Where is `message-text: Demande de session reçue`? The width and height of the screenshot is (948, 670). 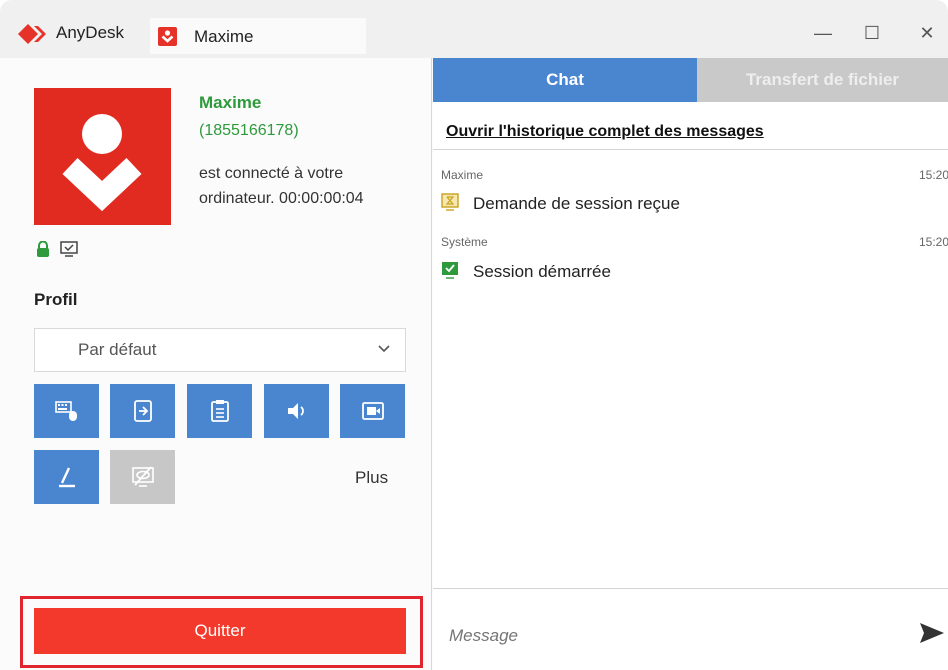
message-text: Demande de session reçue is located at coordinates (576, 203).